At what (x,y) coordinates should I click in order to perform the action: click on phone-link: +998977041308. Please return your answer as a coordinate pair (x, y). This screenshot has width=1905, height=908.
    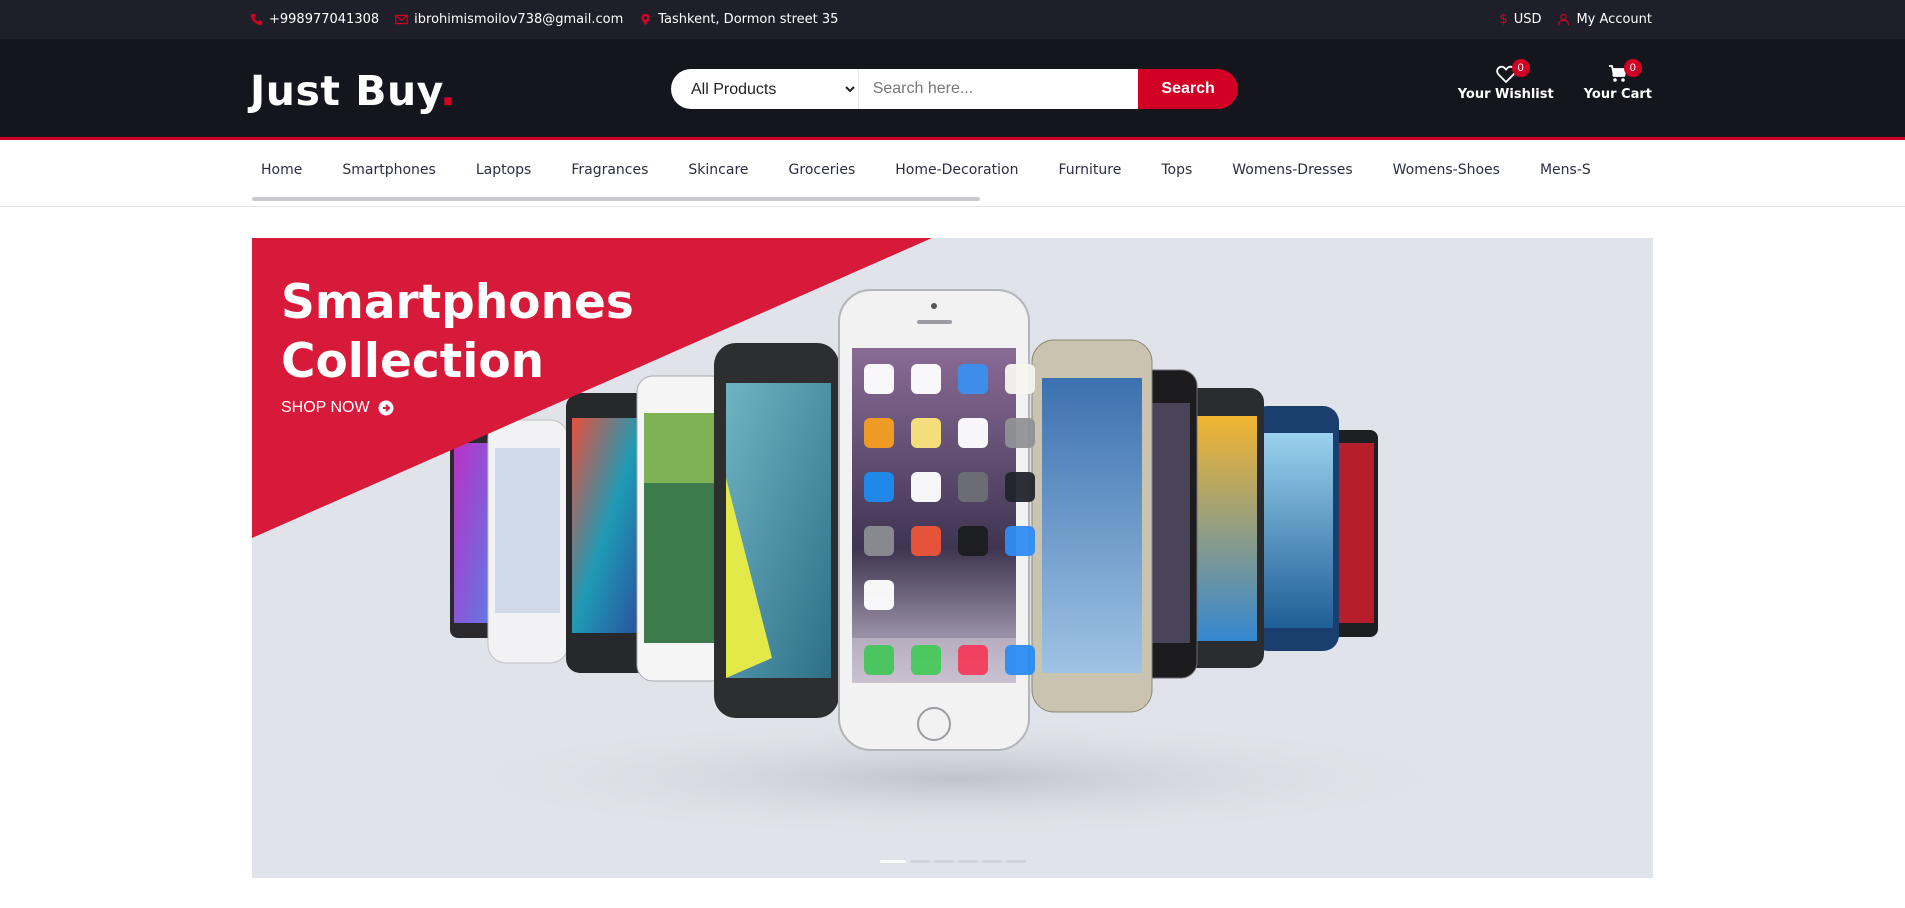
    Looking at the image, I should click on (314, 19).